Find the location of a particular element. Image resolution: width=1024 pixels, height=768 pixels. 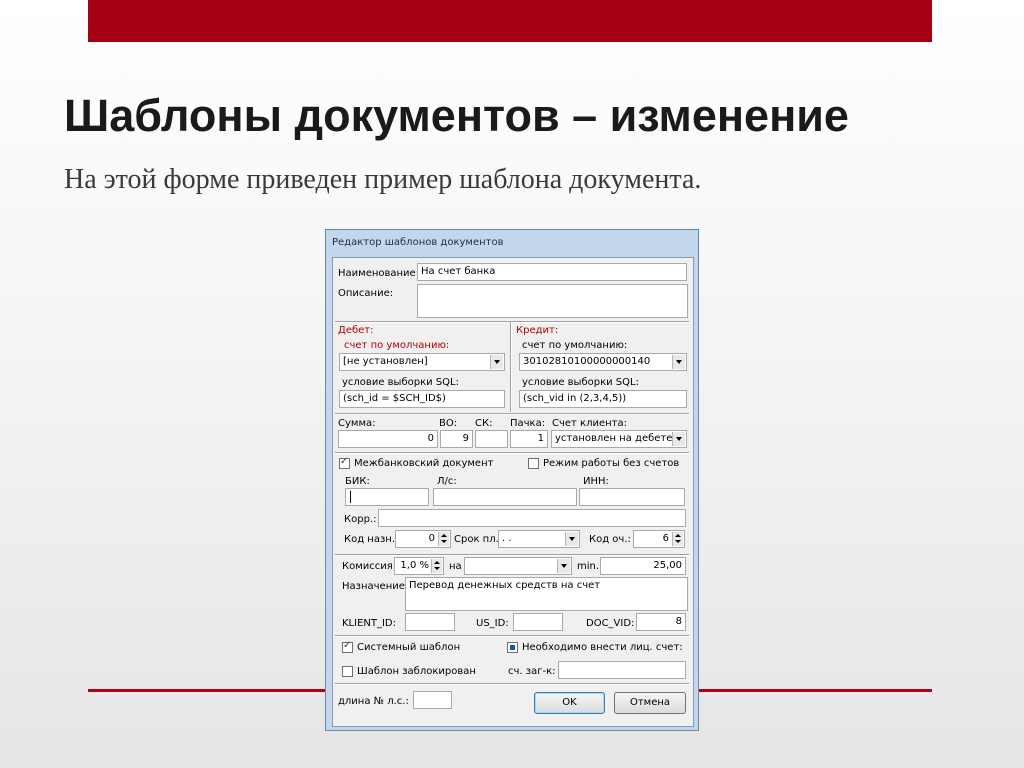

debit-account-select: [не установлен] is located at coordinates (422, 362).